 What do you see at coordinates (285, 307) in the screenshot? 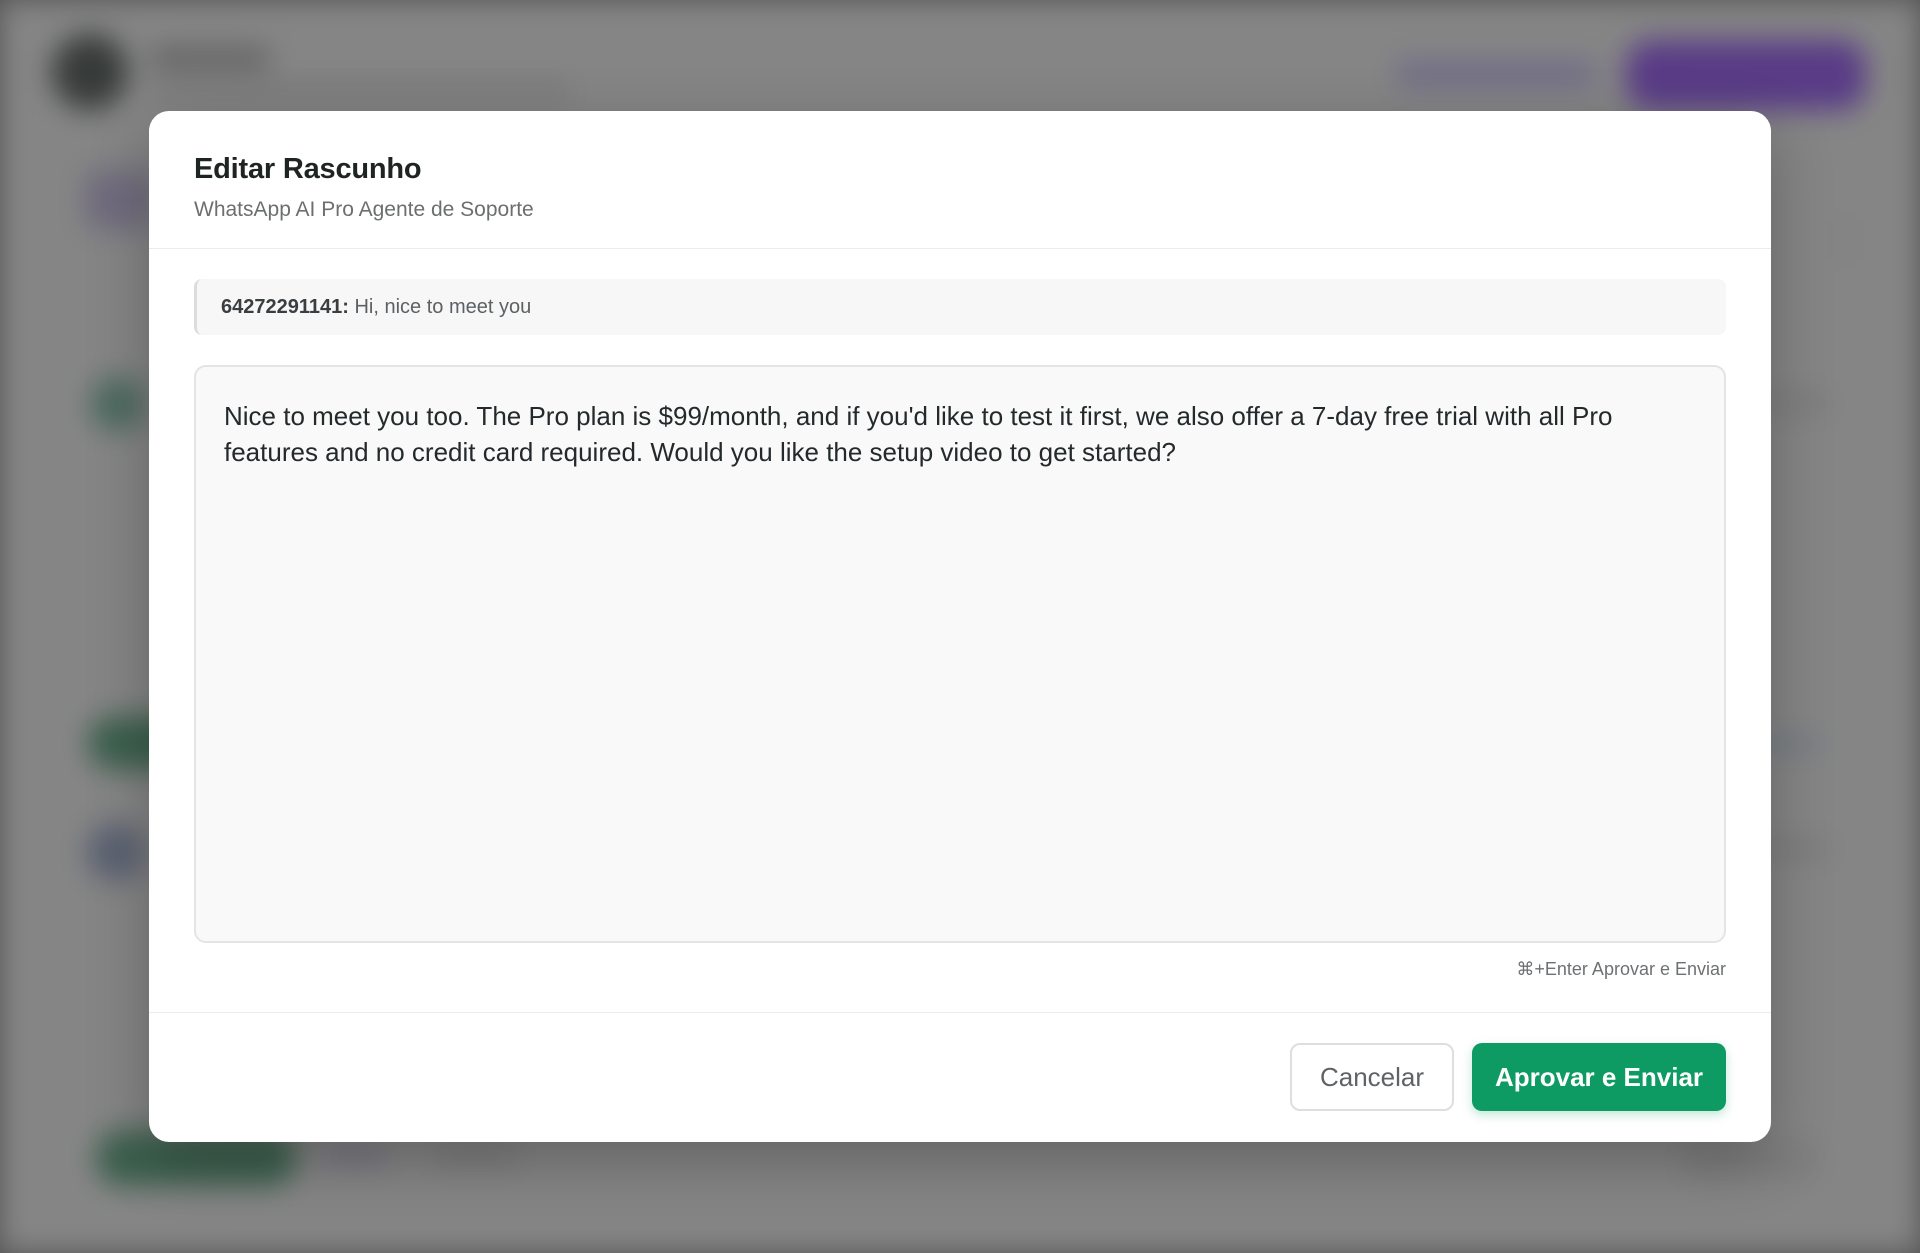
I see `message-sender: 64272291141:` at bounding box center [285, 307].